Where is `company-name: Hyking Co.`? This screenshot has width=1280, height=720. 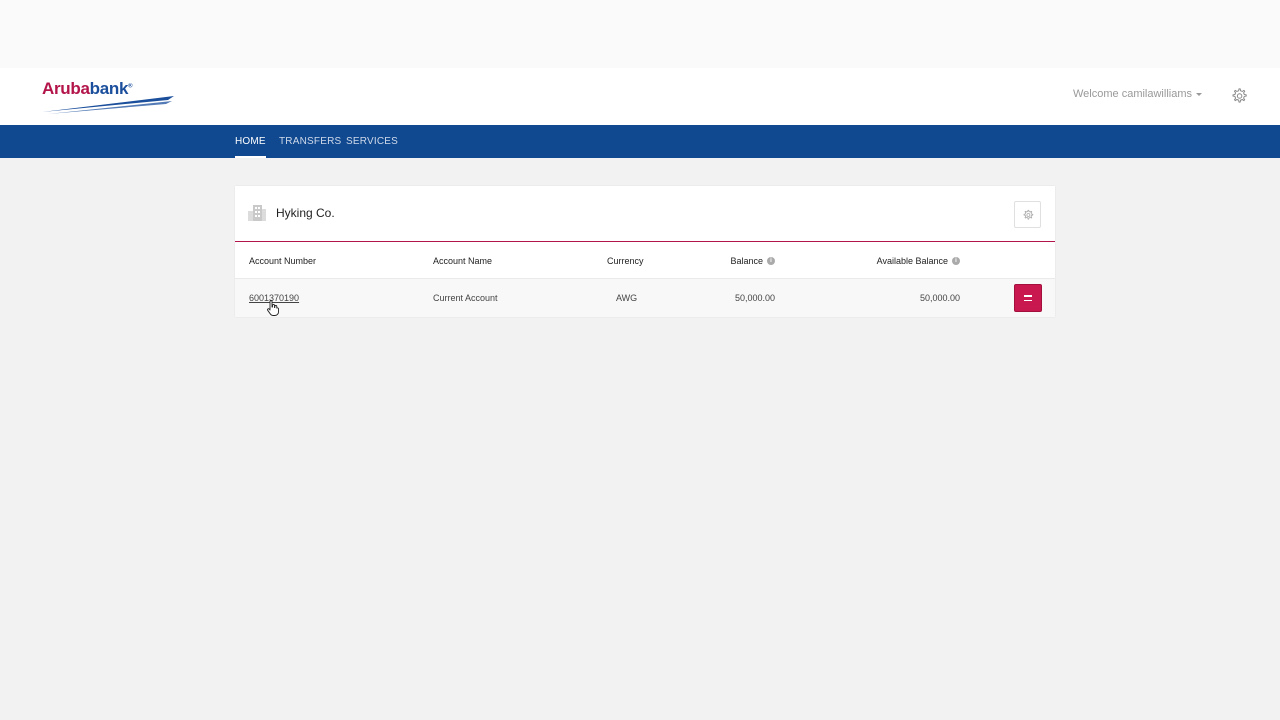 company-name: Hyking Co. is located at coordinates (305, 213).